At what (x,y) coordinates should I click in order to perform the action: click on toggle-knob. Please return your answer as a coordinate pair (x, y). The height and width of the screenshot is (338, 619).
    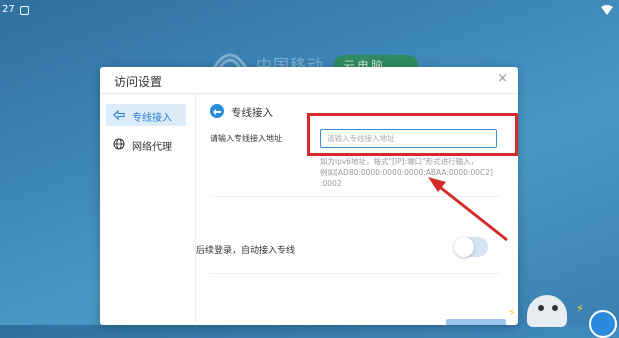
    Looking at the image, I should click on (464, 247).